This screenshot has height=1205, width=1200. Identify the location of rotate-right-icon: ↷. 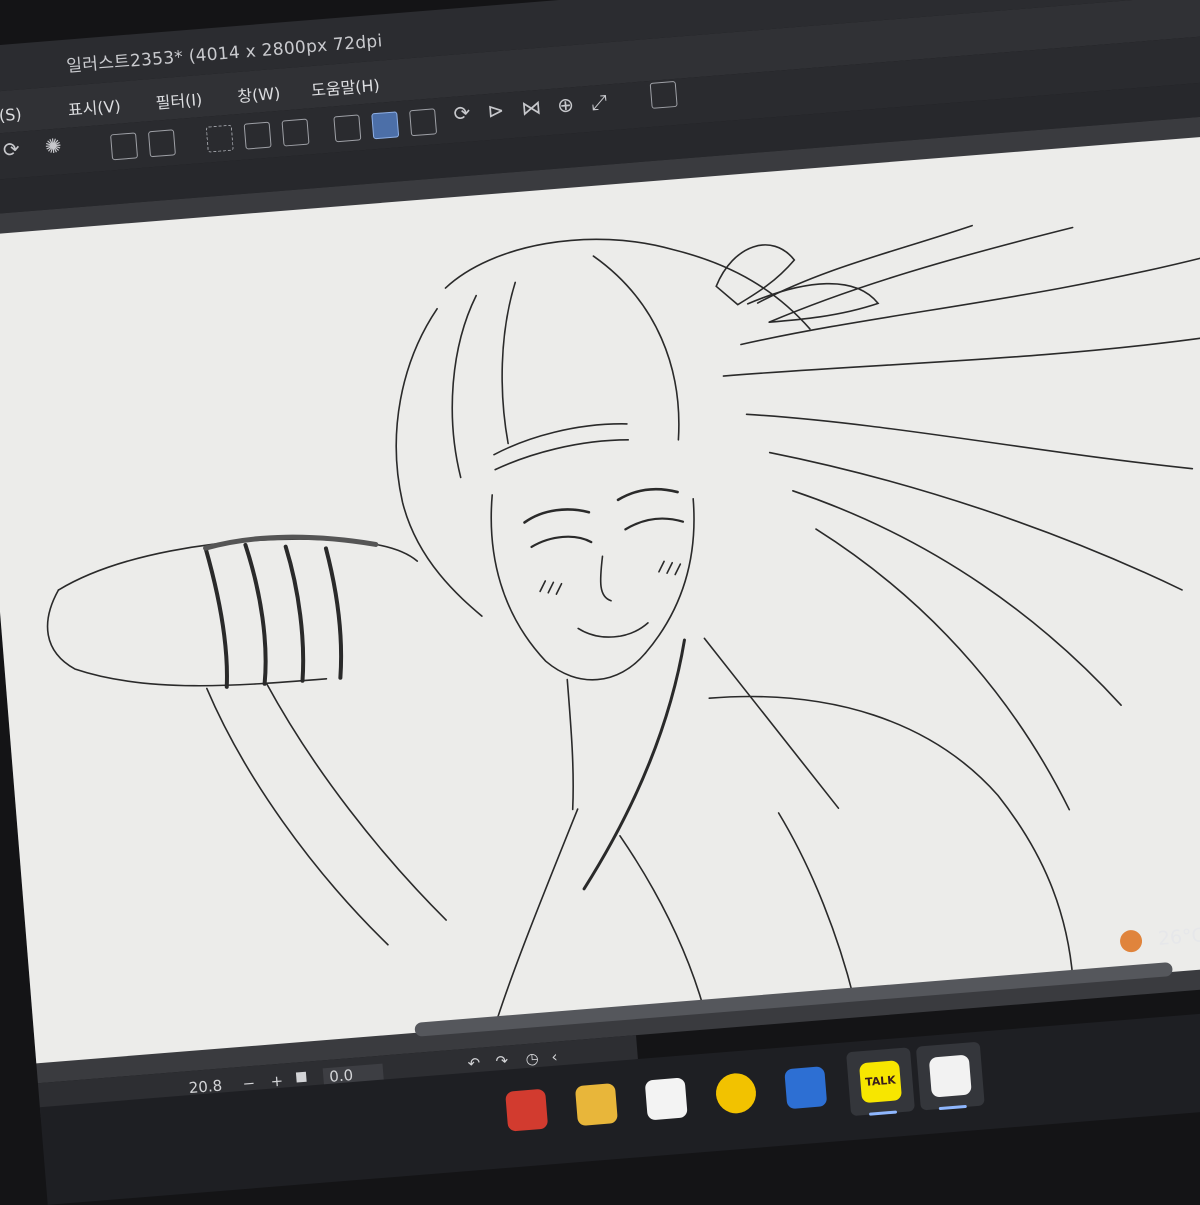
(502, 1061).